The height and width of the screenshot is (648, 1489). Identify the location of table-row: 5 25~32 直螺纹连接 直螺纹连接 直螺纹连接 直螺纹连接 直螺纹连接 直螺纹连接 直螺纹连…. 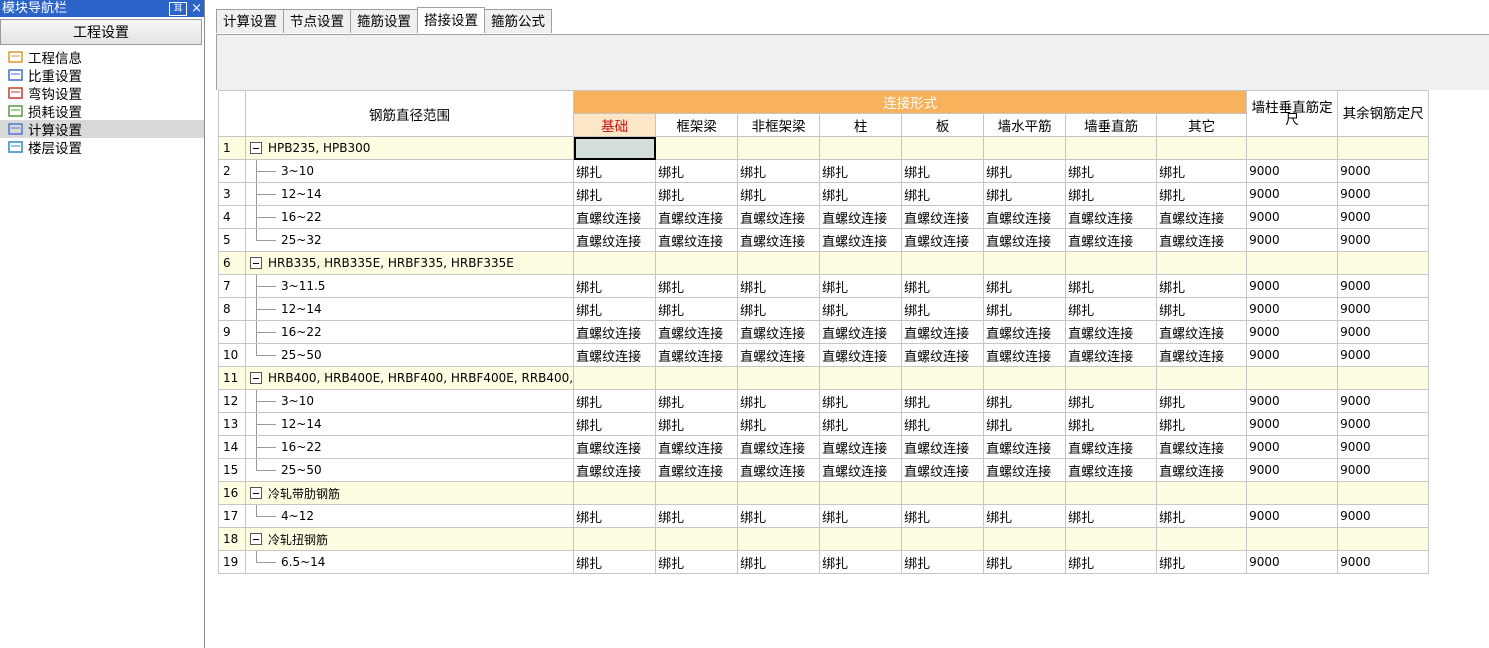
(824, 240).